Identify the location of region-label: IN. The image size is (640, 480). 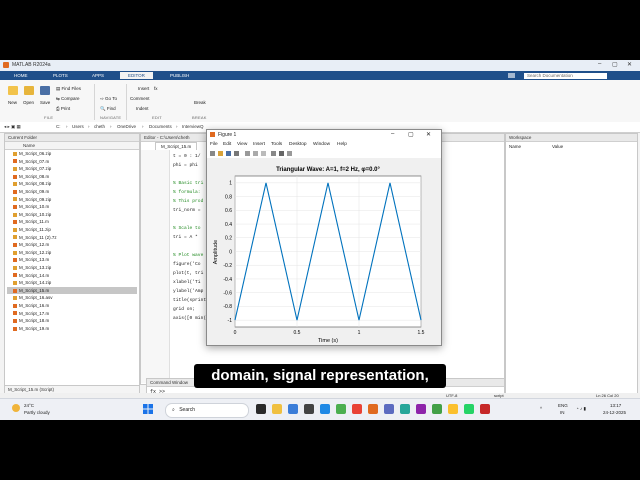
(562, 412).